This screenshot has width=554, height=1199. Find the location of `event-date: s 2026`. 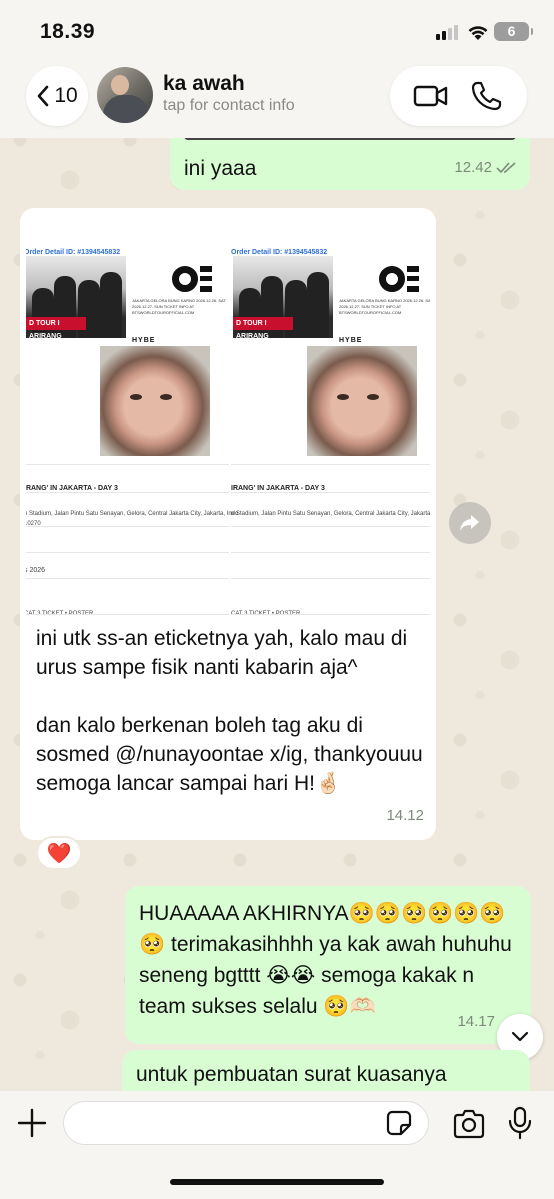

event-date: s 2026 is located at coordinates (36, 570).